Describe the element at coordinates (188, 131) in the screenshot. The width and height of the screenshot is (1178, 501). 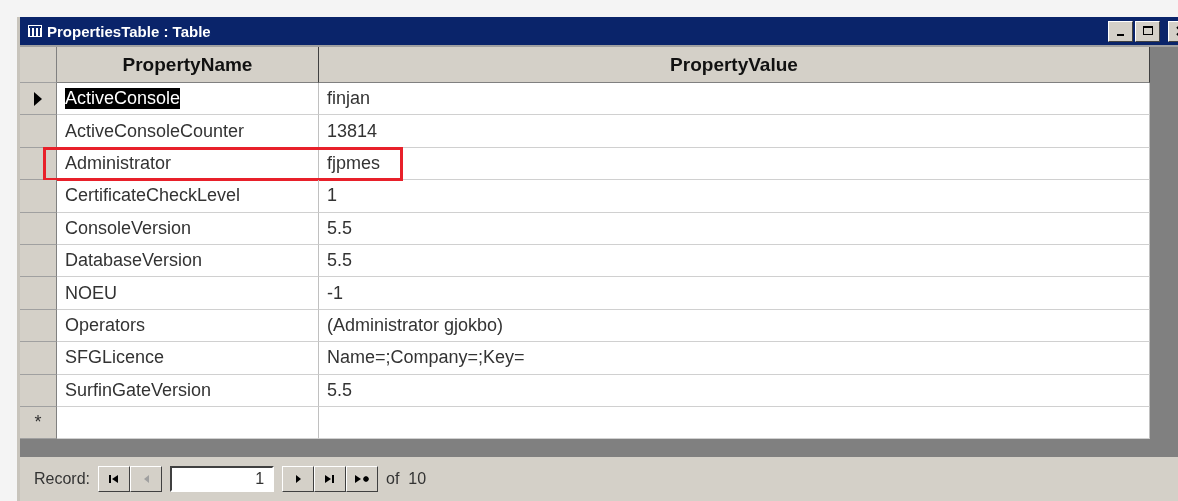
I see `table-cell: ActiveConsoleCounter` at that location.